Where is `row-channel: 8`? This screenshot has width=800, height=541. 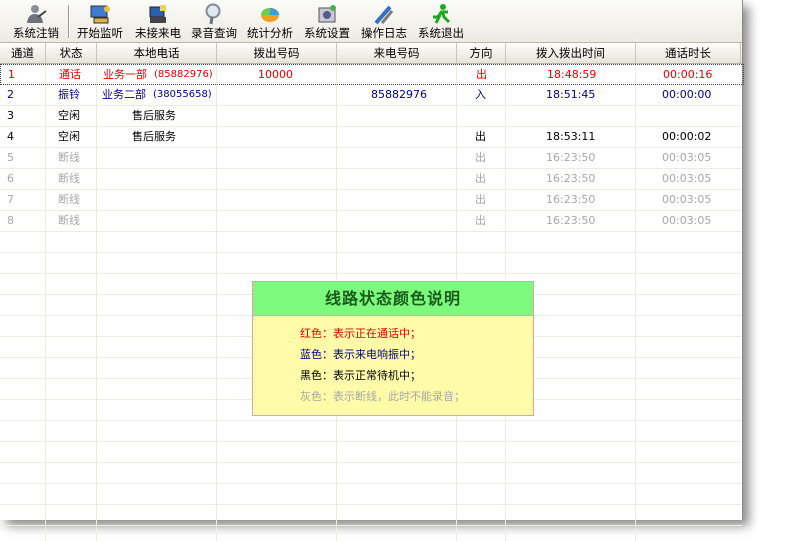 row-channel: 8 is located at coordinates (10, 220).